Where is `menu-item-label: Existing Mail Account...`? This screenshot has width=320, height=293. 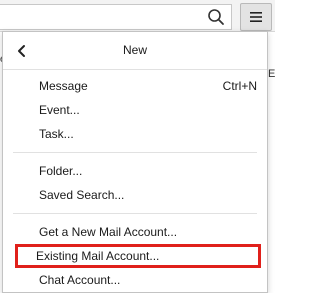 menu-item-label: Existing Mail Account... is located at coordinates (98, 256).